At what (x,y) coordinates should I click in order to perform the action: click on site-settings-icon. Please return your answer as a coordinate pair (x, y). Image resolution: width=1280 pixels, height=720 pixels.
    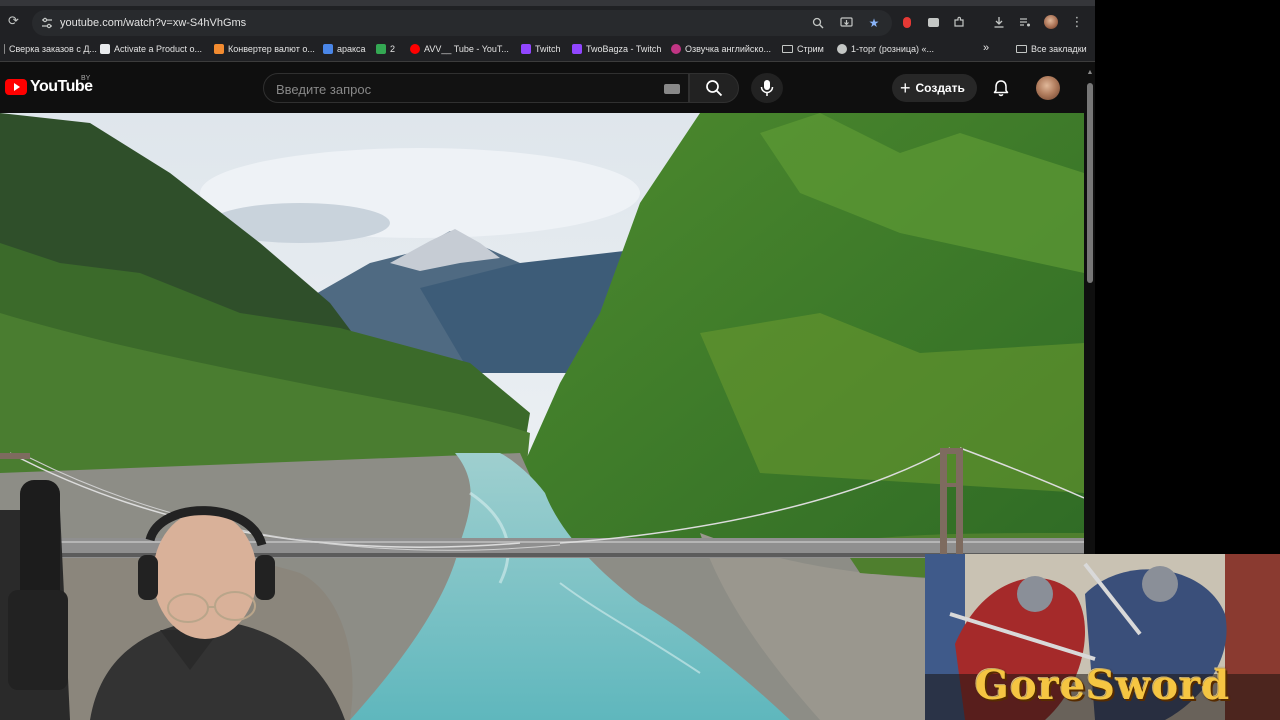
    Looking at the image, I should click on (47, 23).